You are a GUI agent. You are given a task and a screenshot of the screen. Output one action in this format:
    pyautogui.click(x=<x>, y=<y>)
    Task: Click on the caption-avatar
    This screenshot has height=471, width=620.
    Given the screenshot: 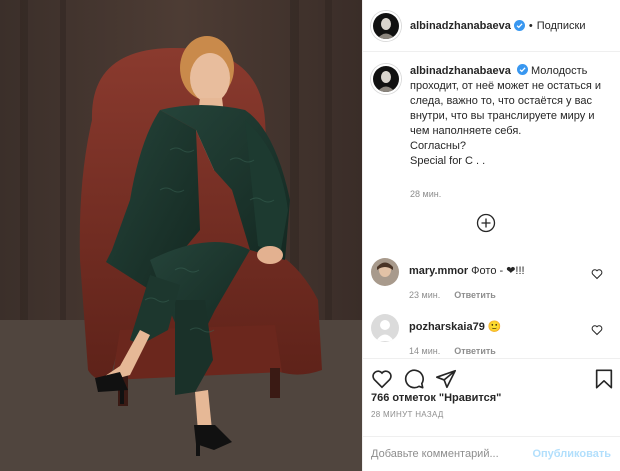 What is the action you would take?
    pyautogui.click(x=386, y=79)
    